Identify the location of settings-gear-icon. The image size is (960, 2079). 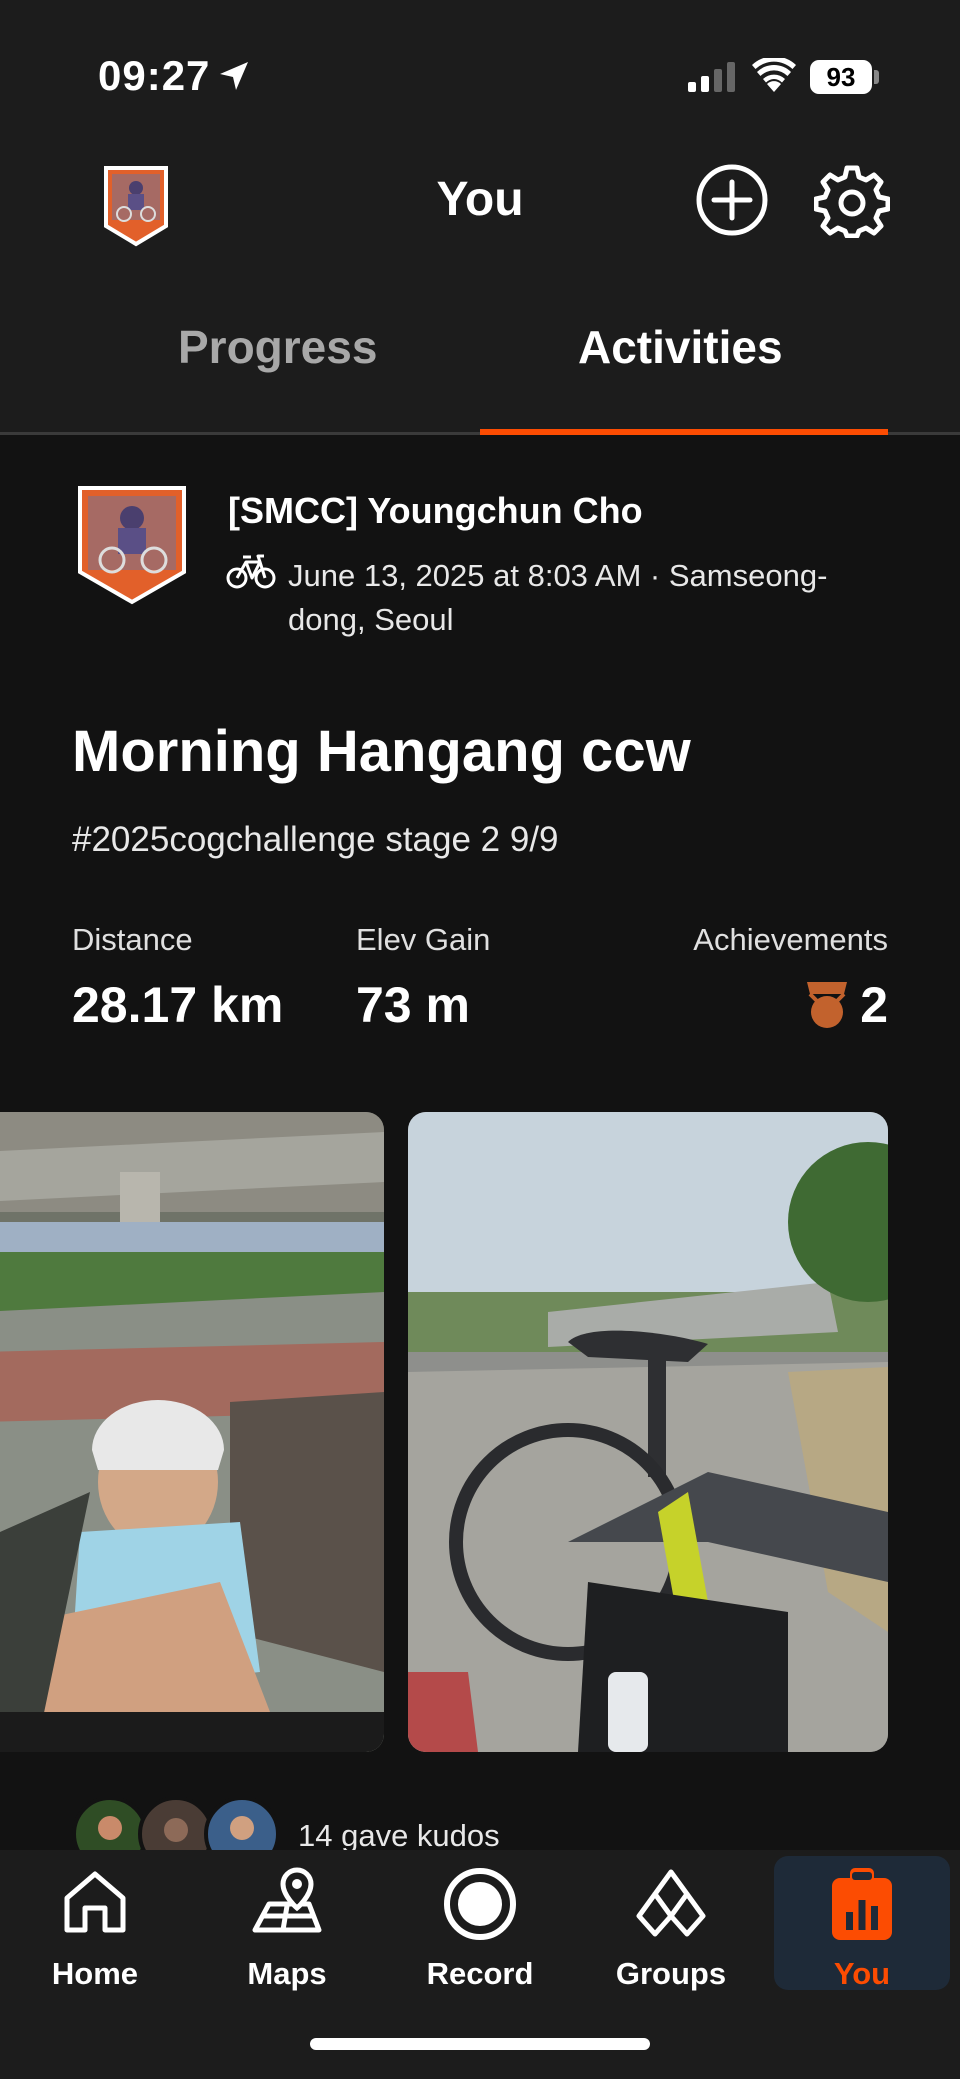
(852, 200).